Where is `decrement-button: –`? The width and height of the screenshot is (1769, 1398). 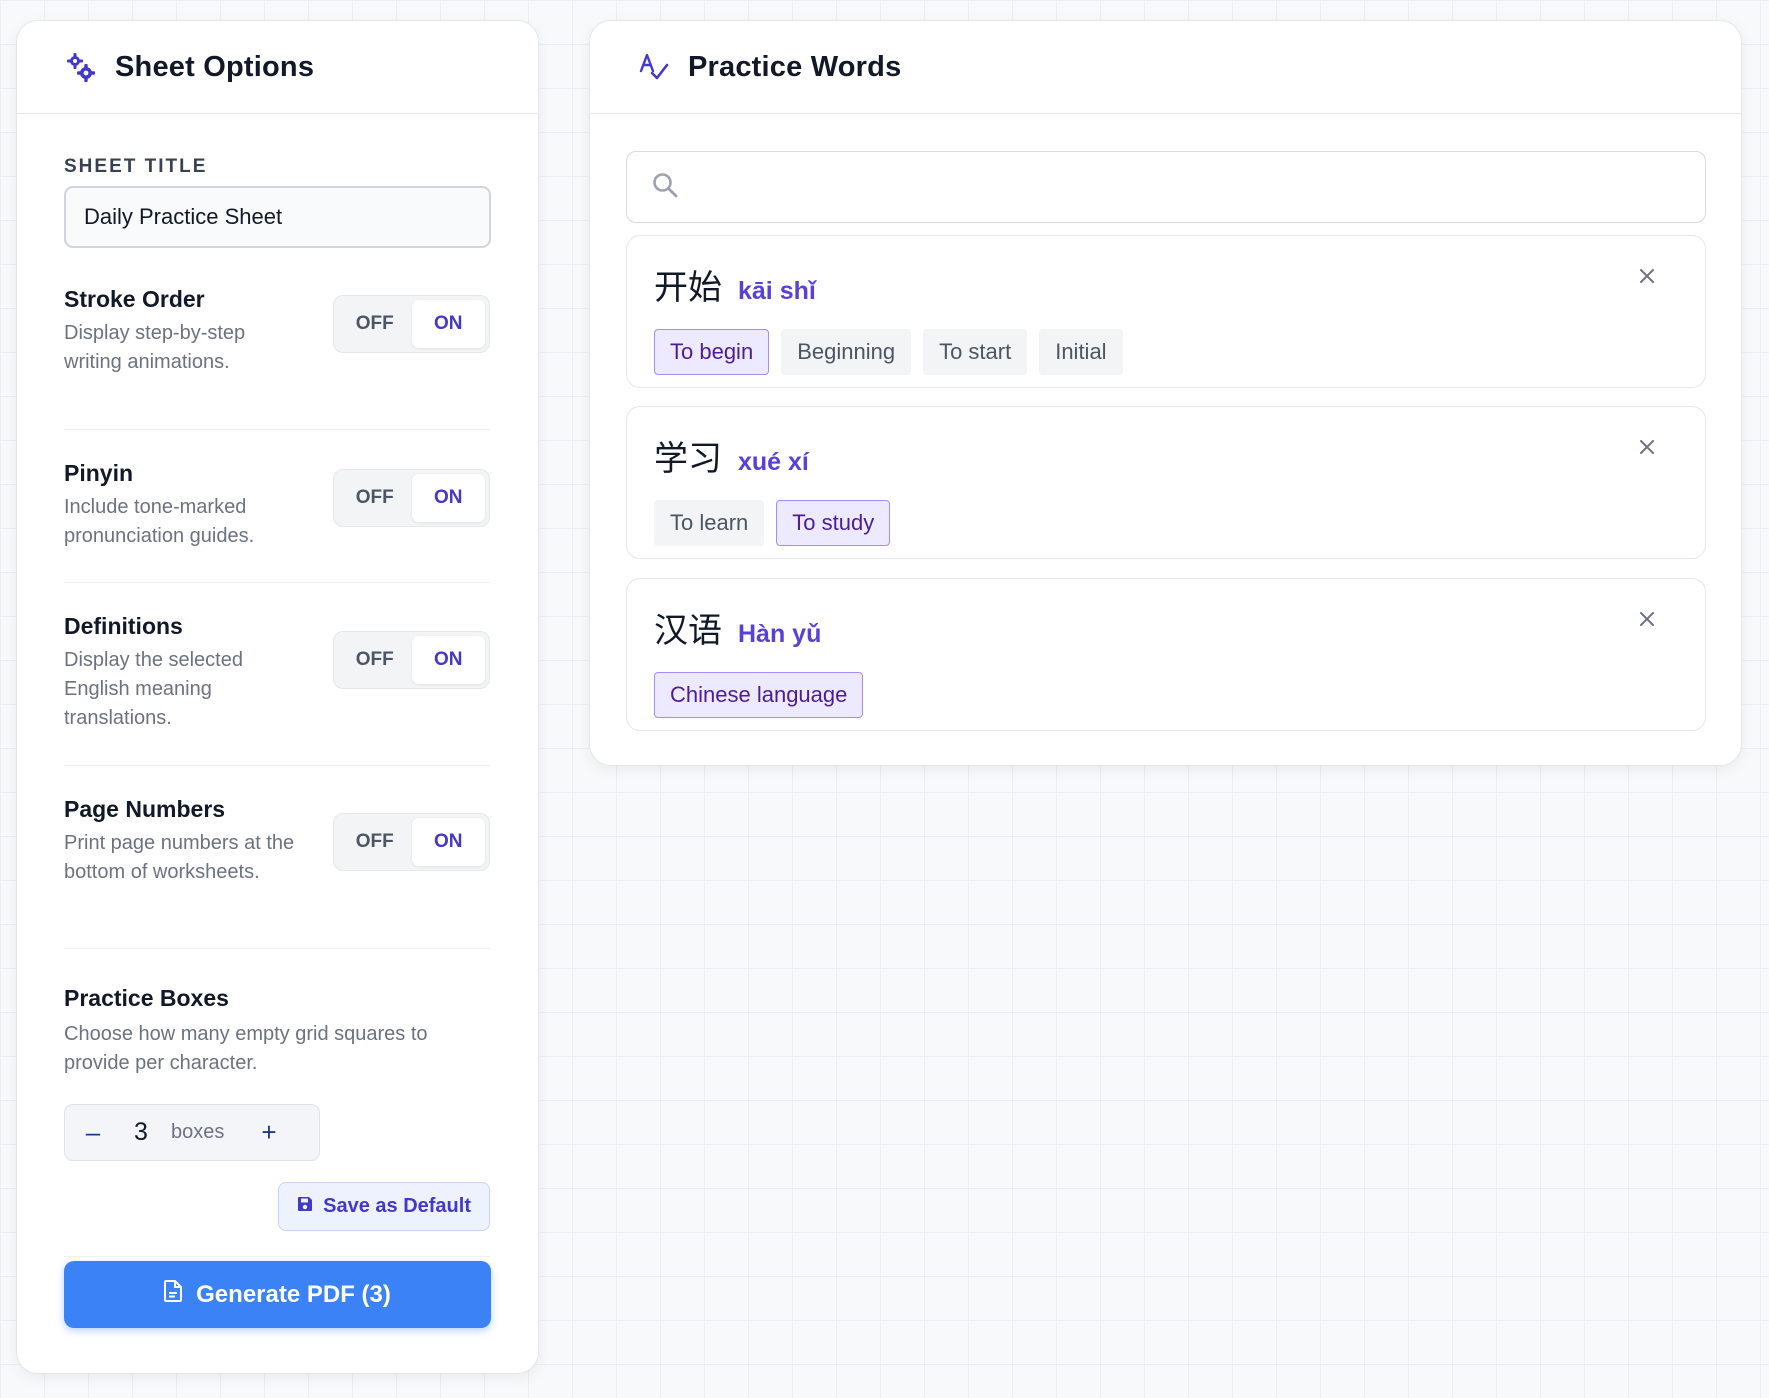
decrement-button: – is located at coordinates (93, 1132).